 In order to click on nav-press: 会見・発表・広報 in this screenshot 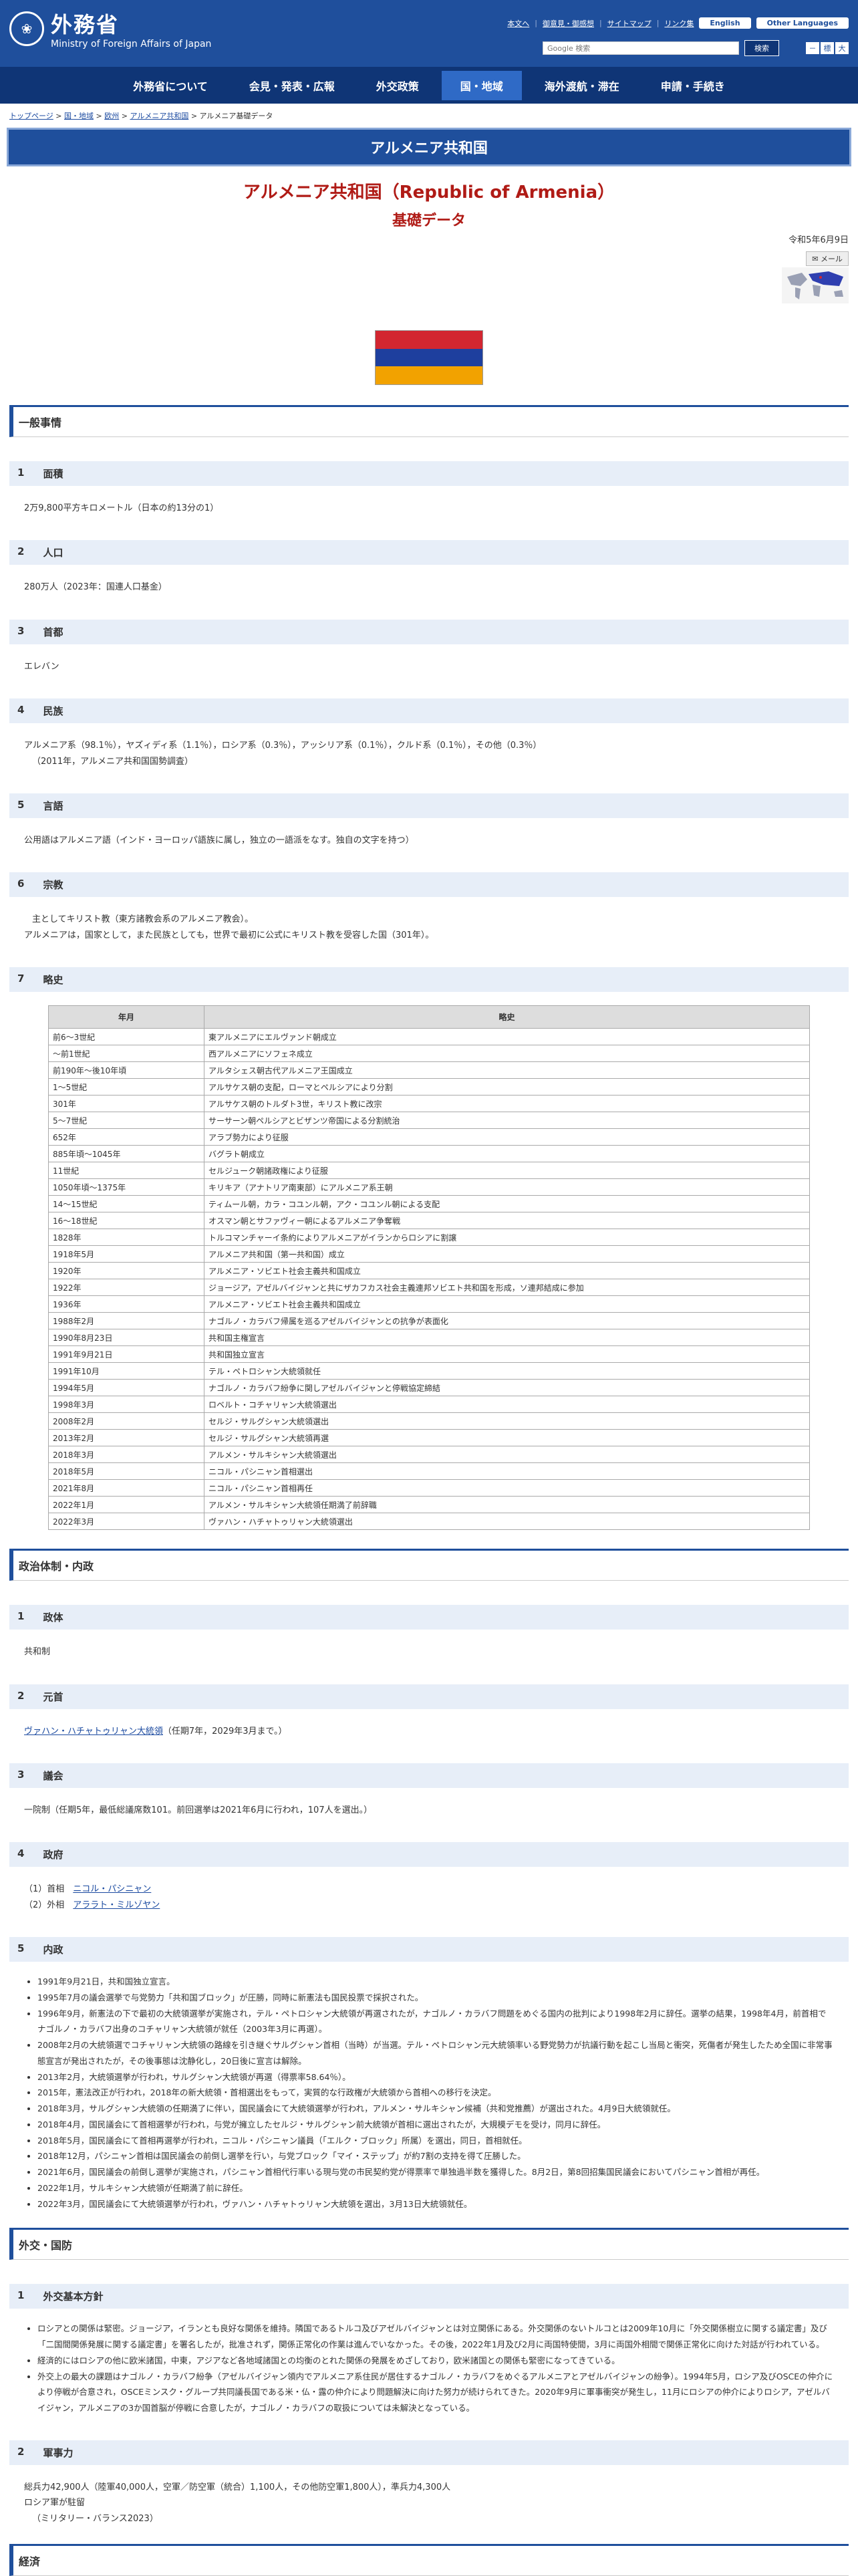, I will do `click(292, 85)`.